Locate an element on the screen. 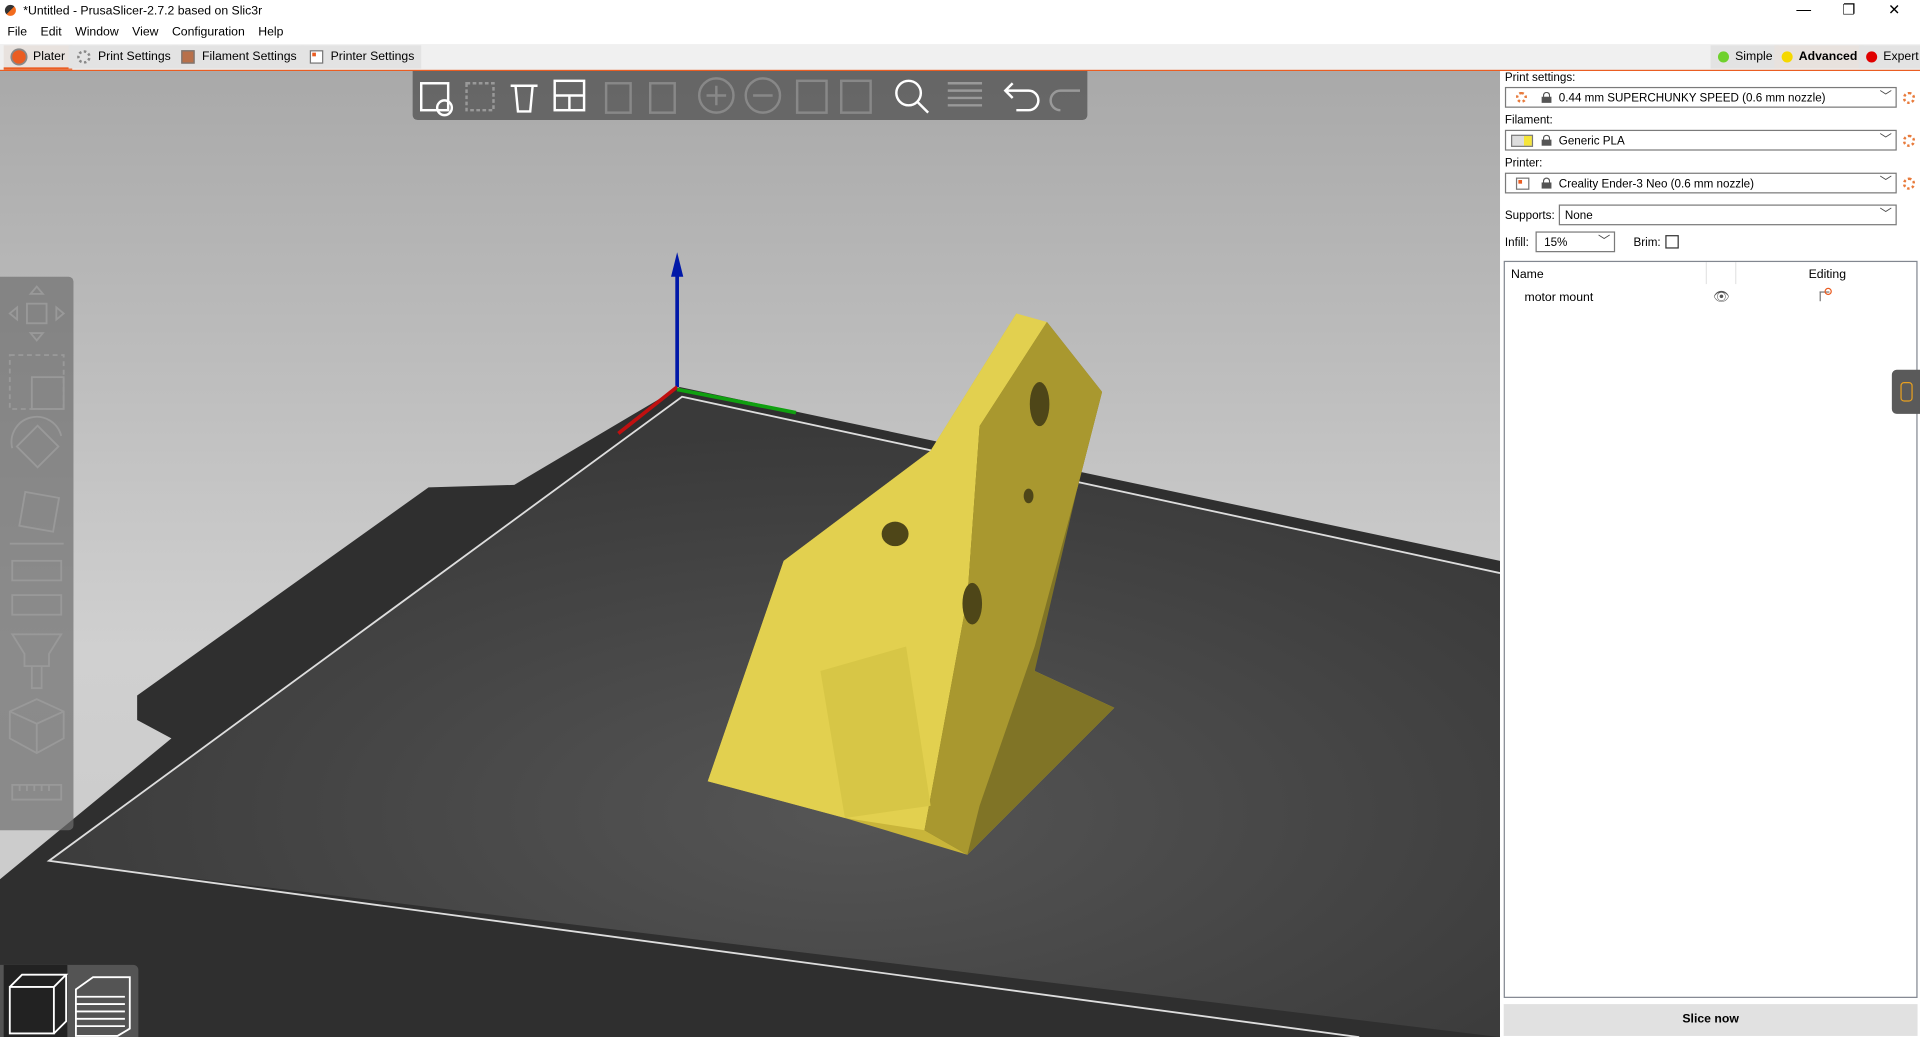  tab-label: Print Settings is located at coordinates (134, 57).